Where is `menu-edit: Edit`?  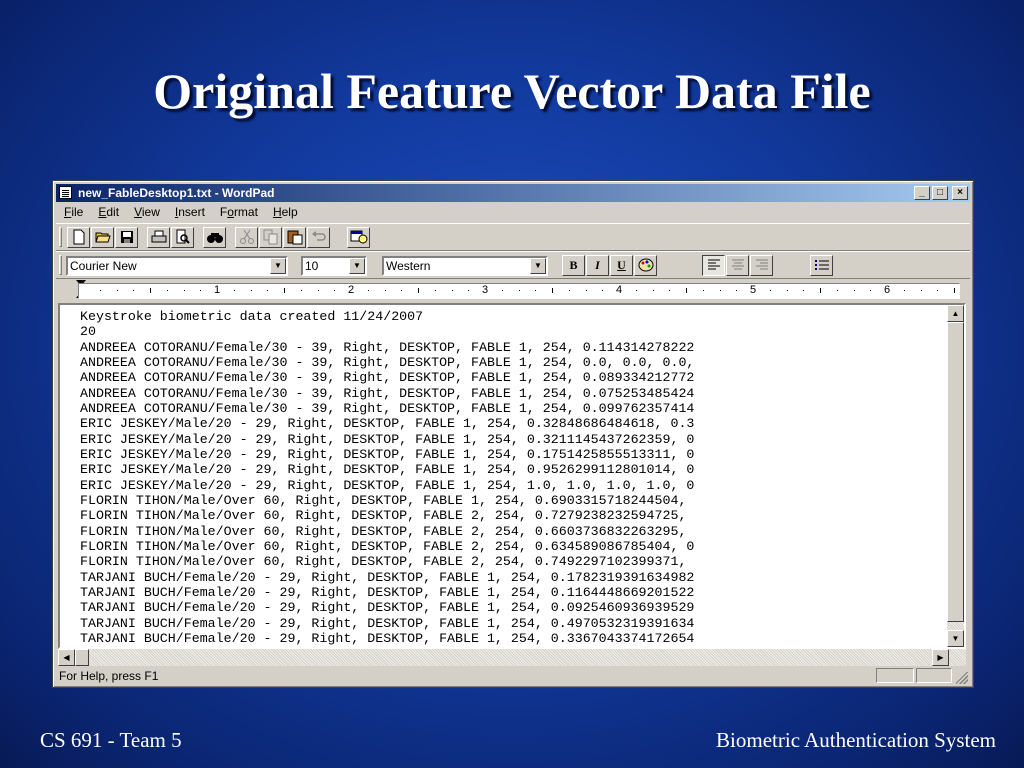 menu-edit: Edit is located at coordinates (108, 212).